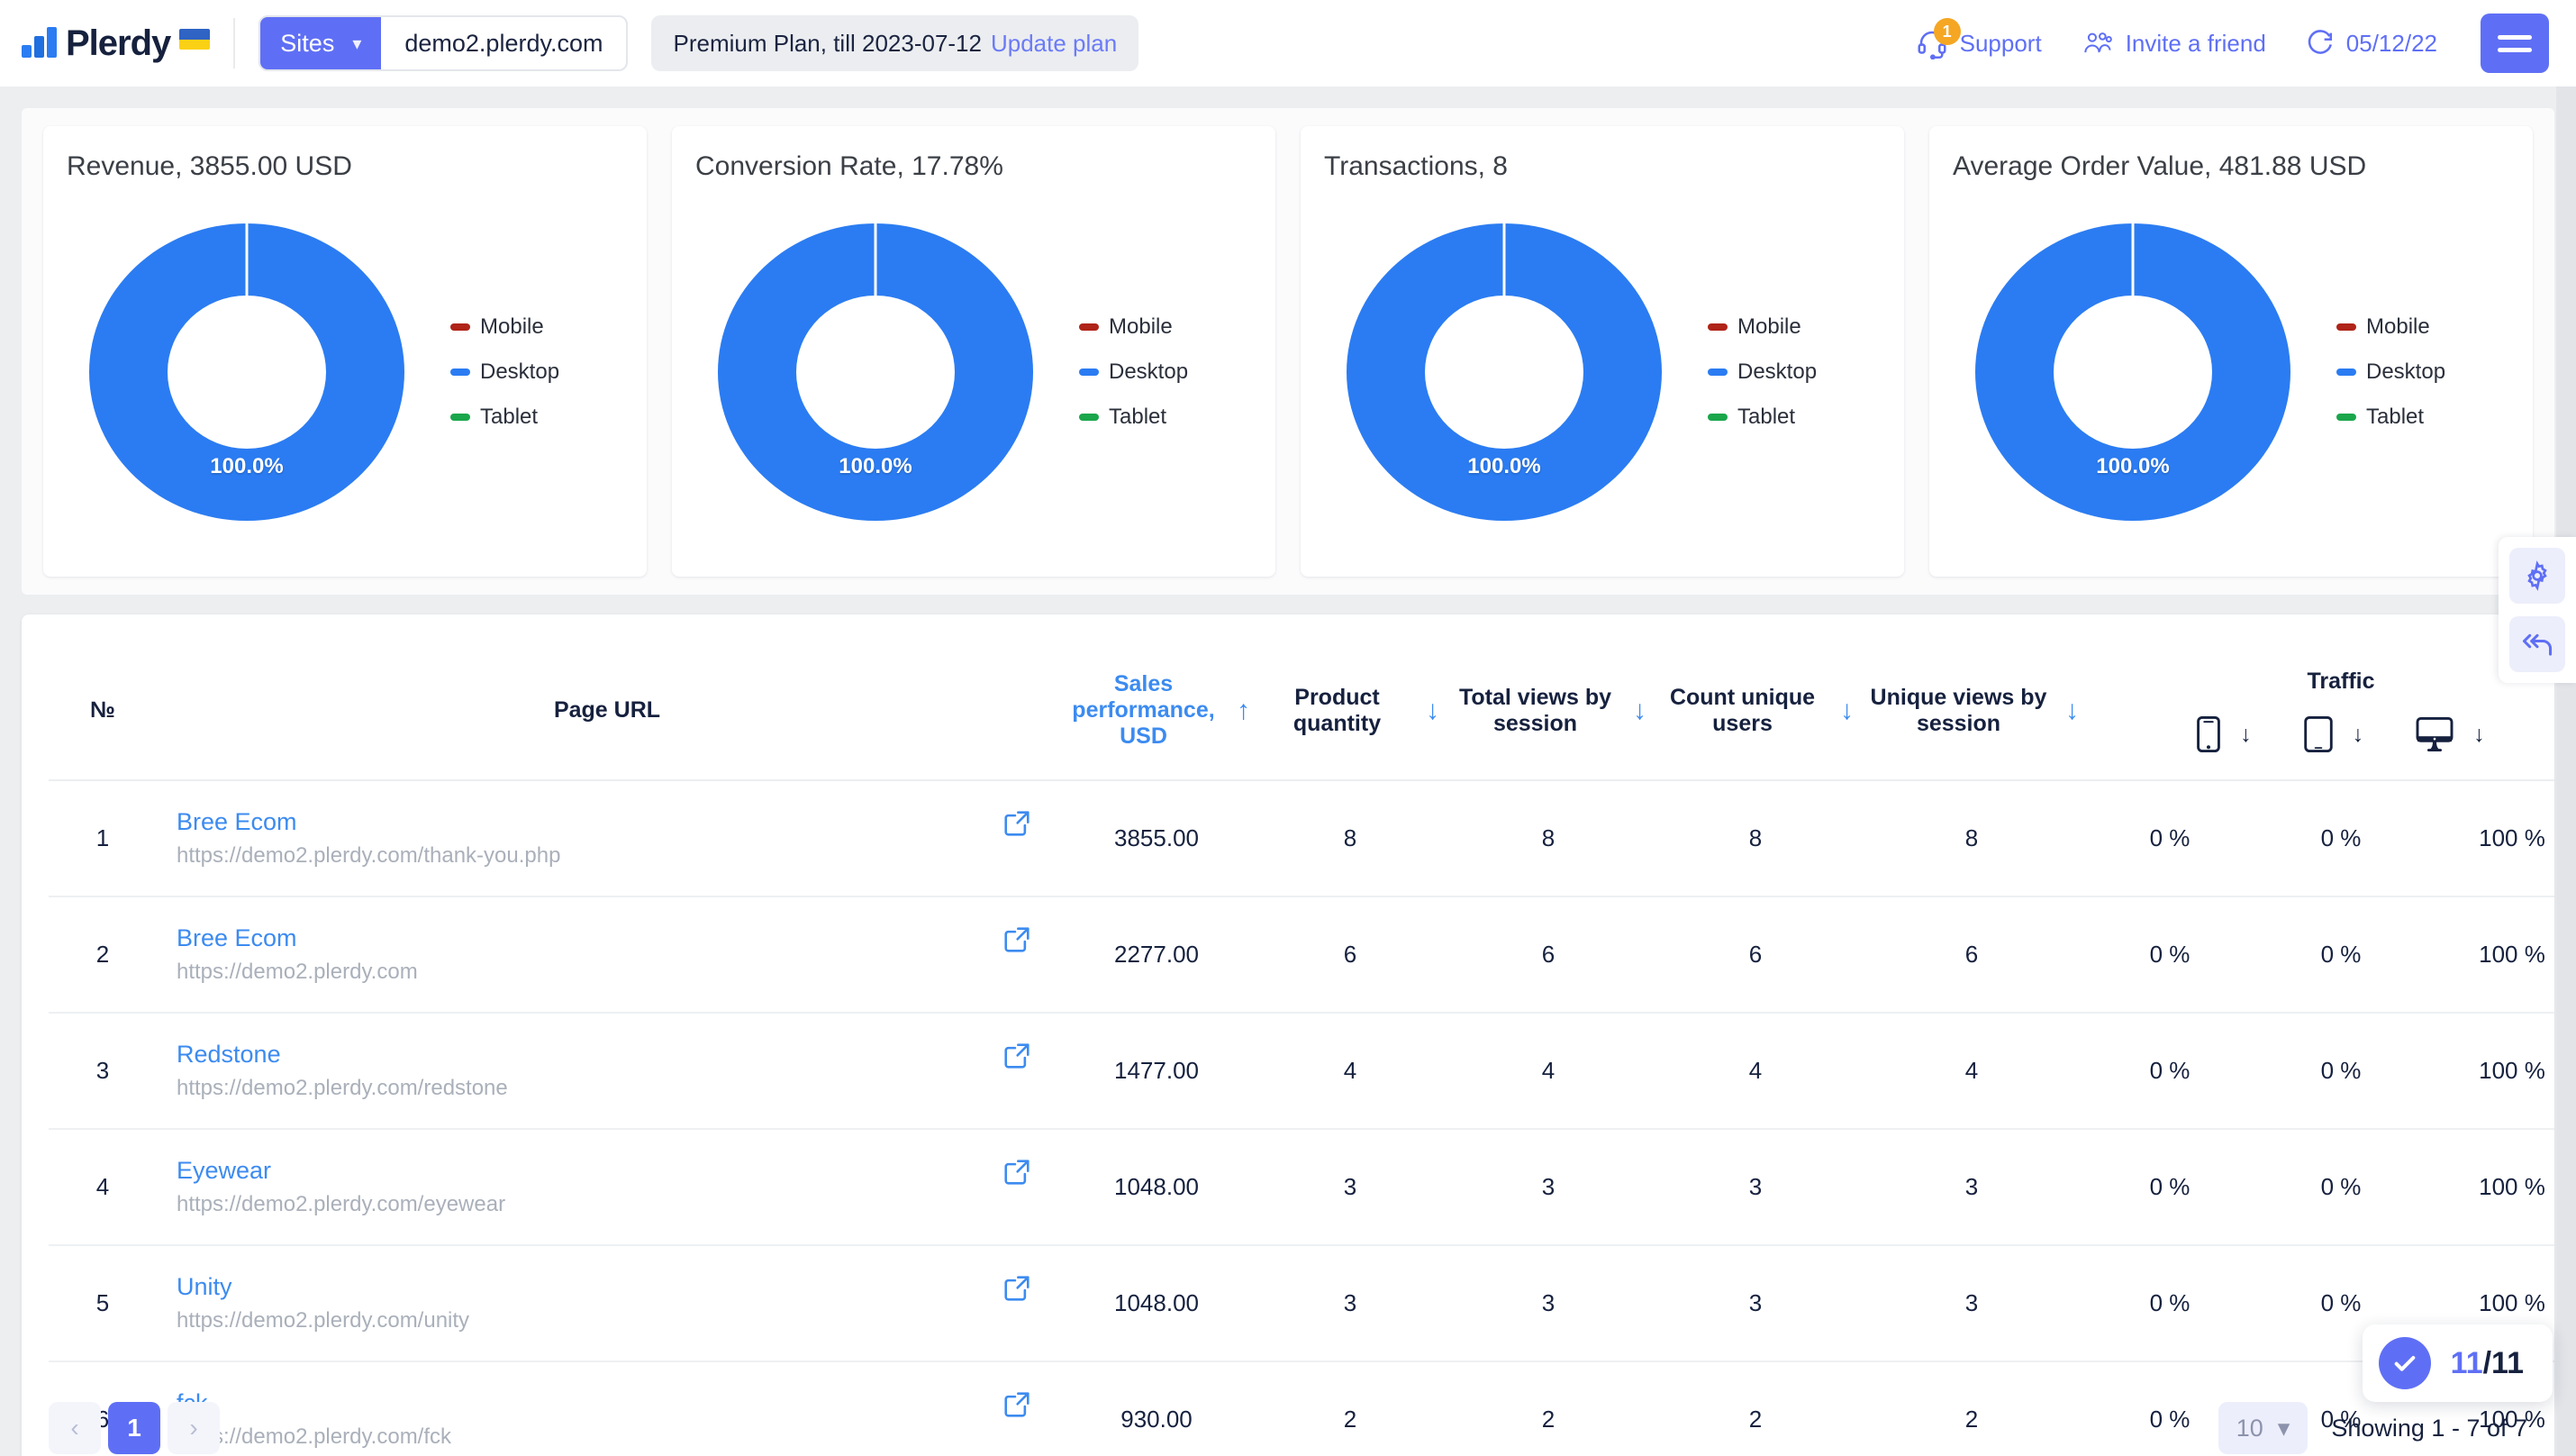 The width and height of the screenshot is (2576, 1456). I want to click on col-header-product-quantity: Product quantity ↓, so click(1350, 709).